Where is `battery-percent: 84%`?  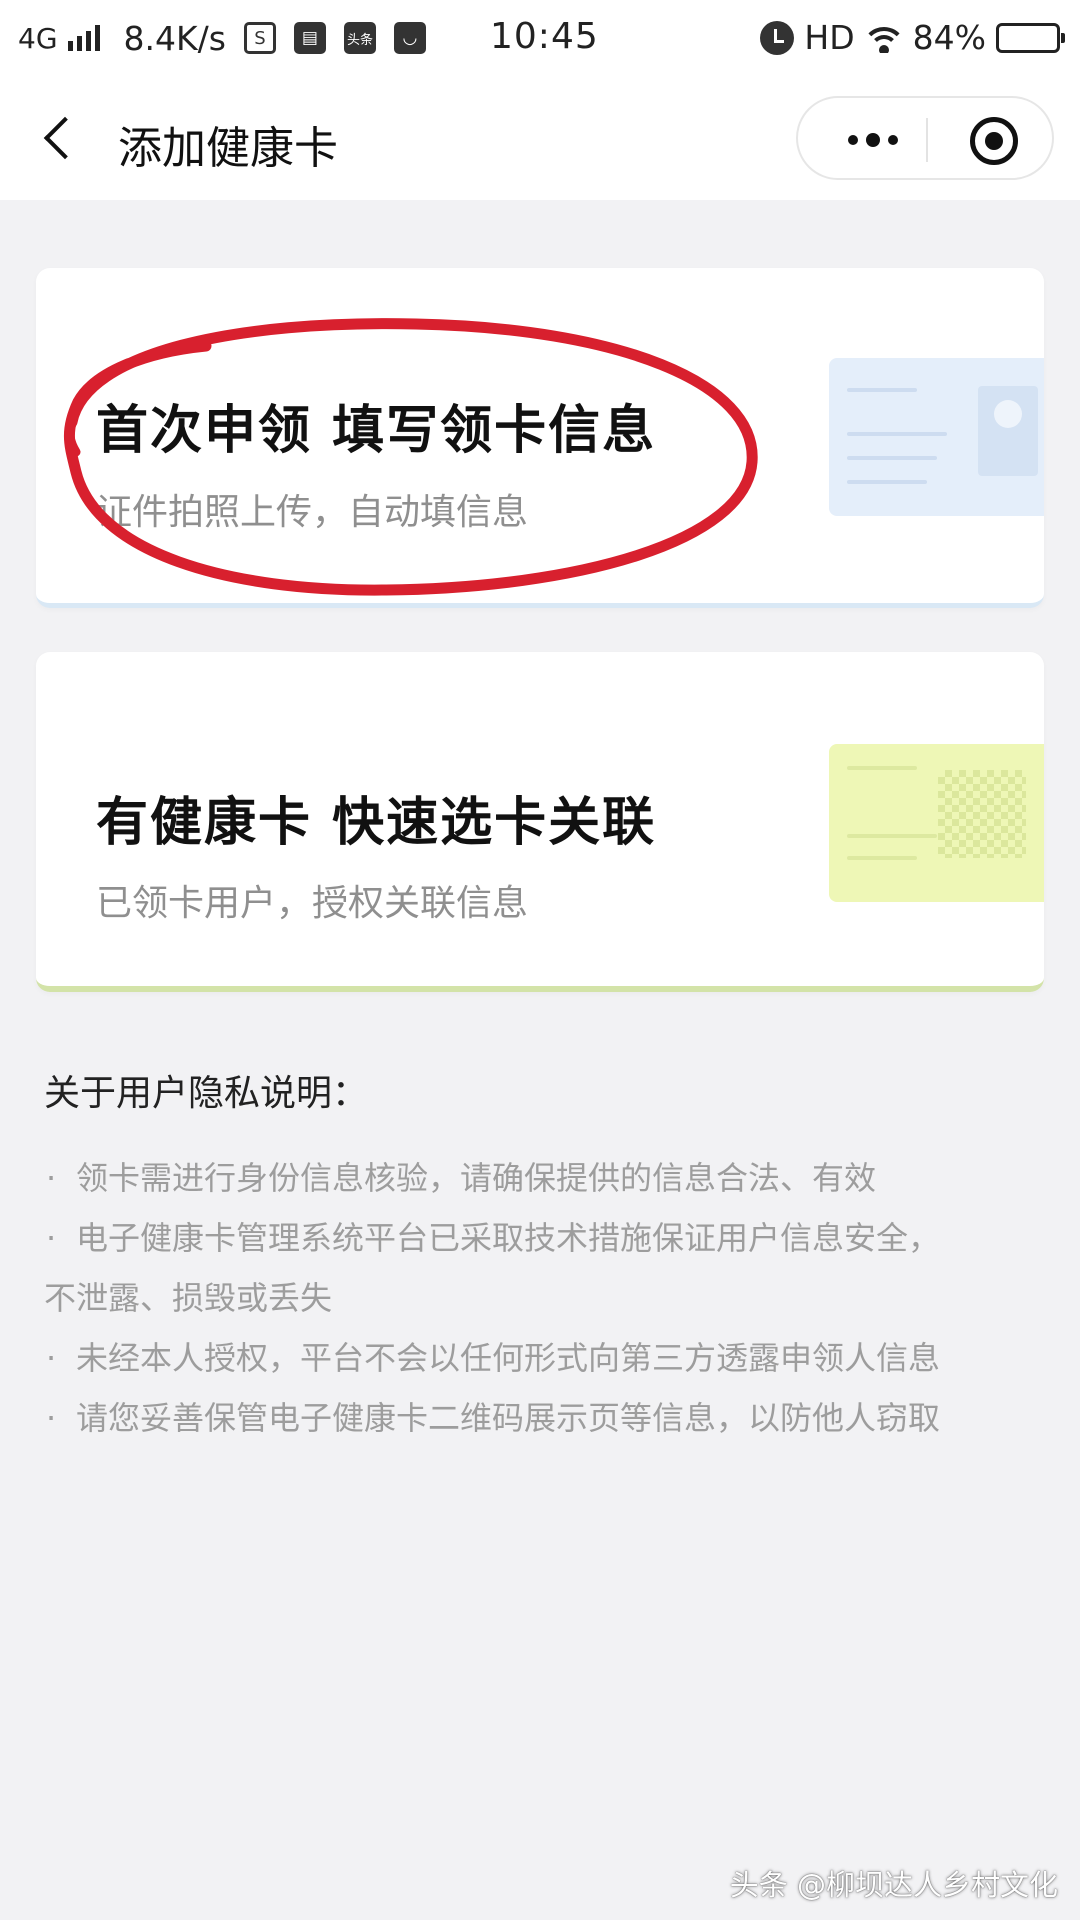
battery-percent: 84% is located at coordinates (949, 37).